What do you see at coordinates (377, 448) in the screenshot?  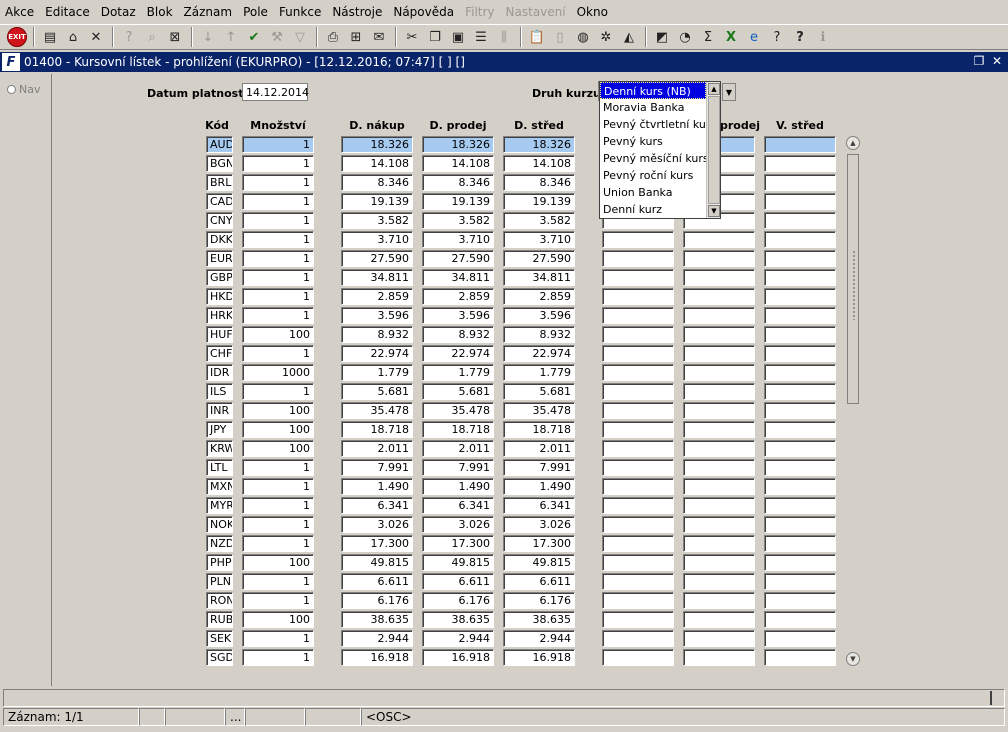 I see `cell-d-nakup: 2.011` at bounding box center [377, 448].